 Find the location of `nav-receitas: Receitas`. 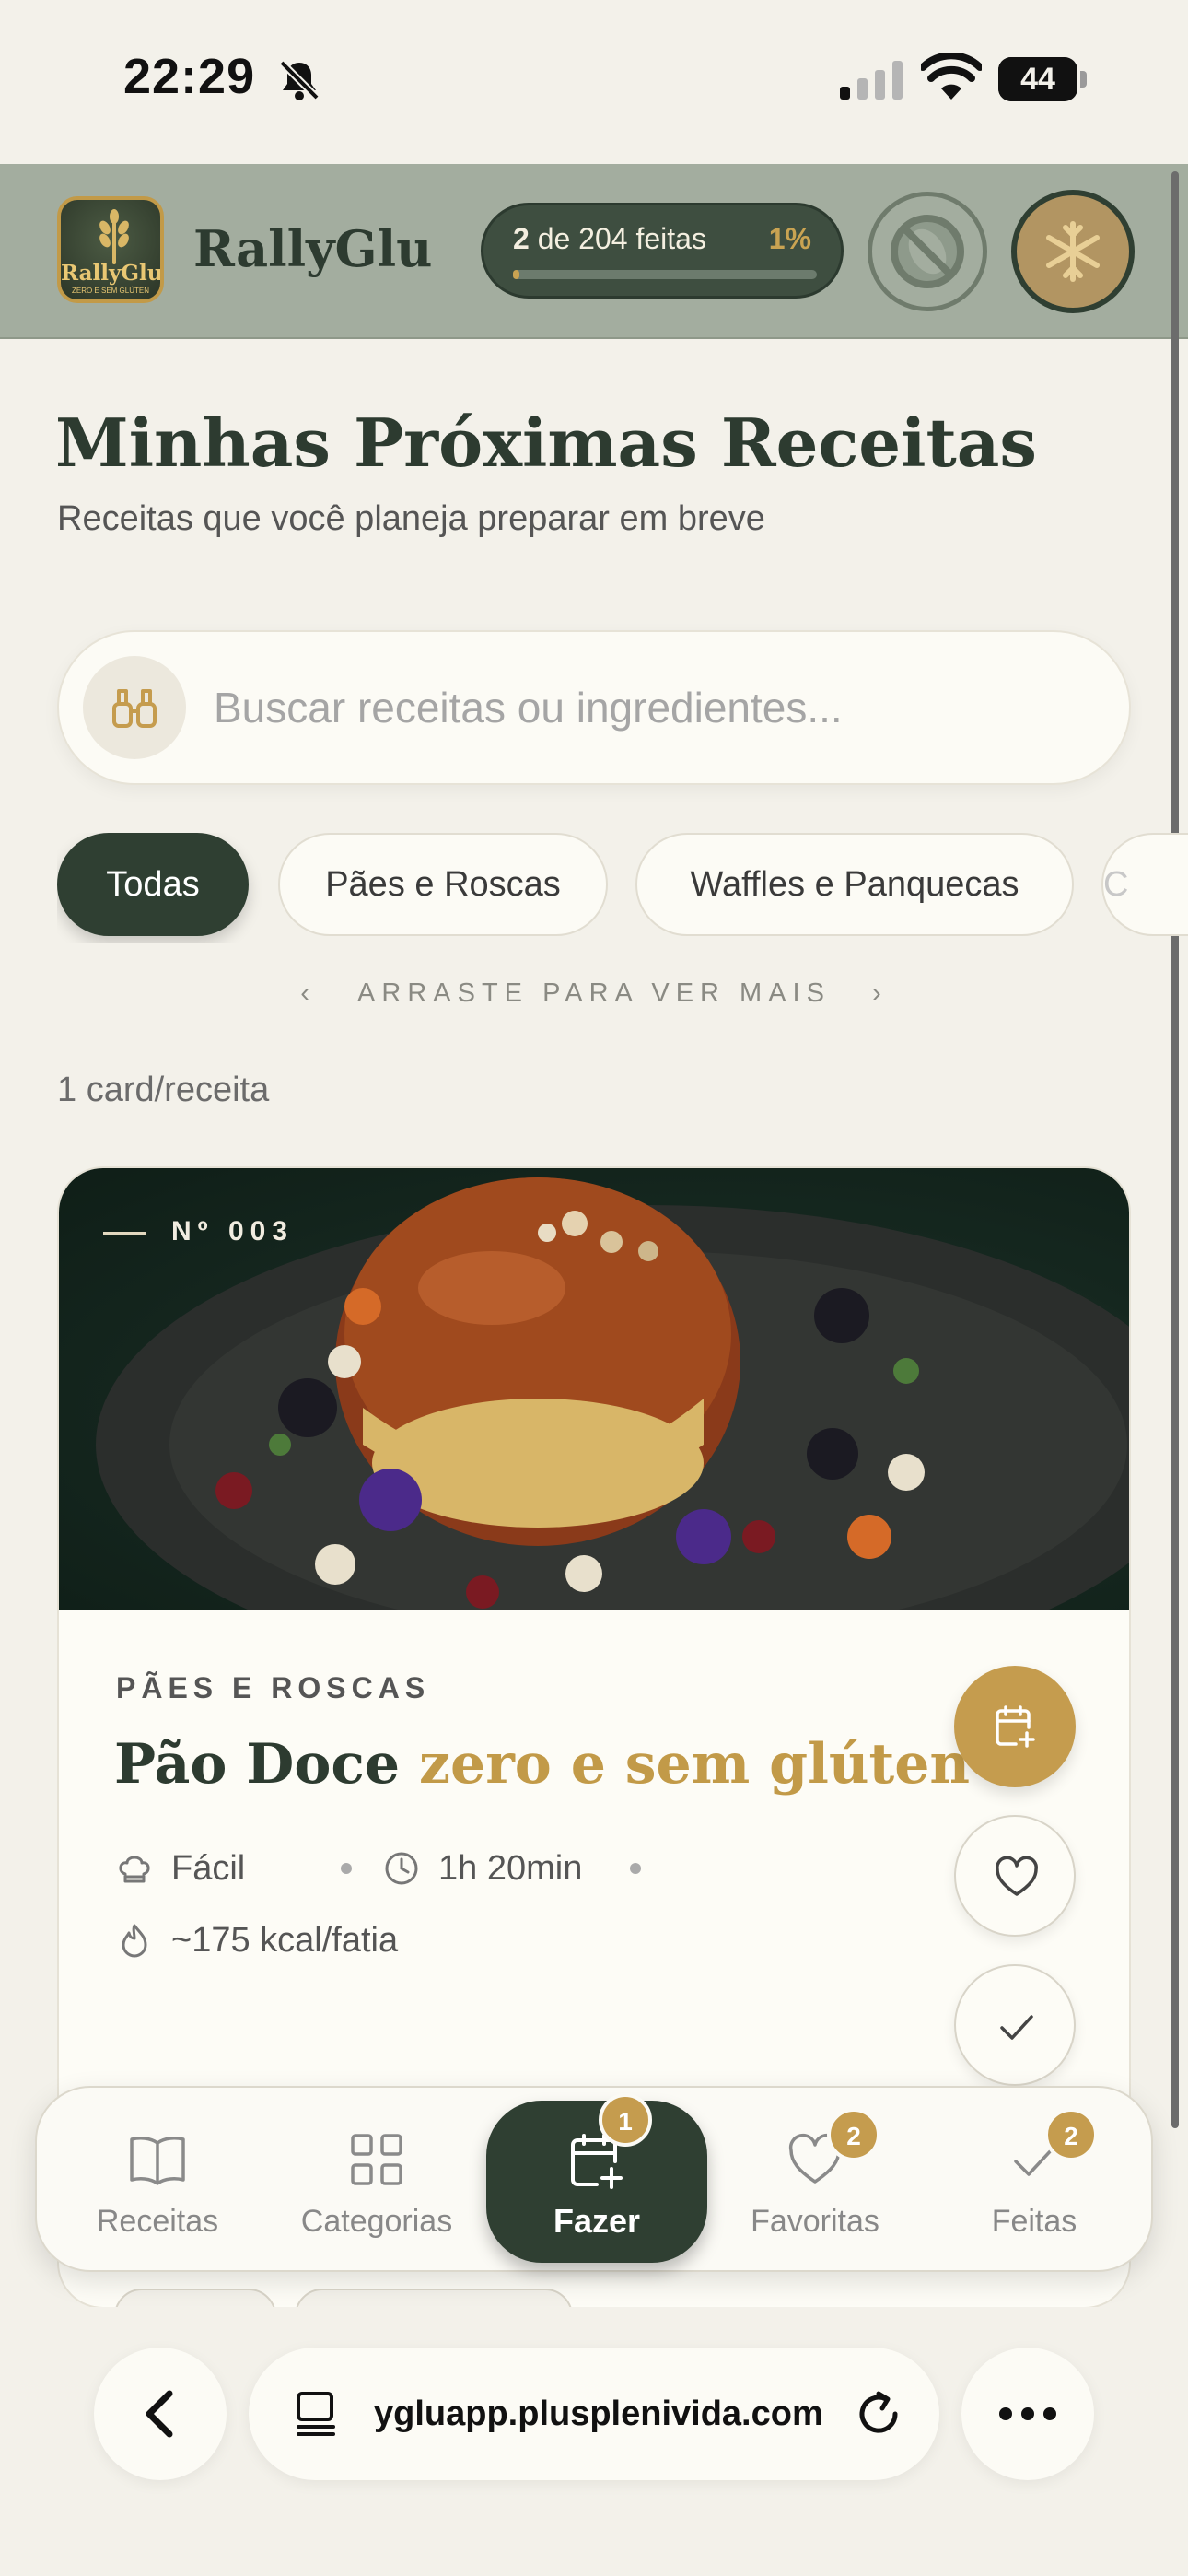

nav-receitas: Receitas is located at coordinates (157, 2179).